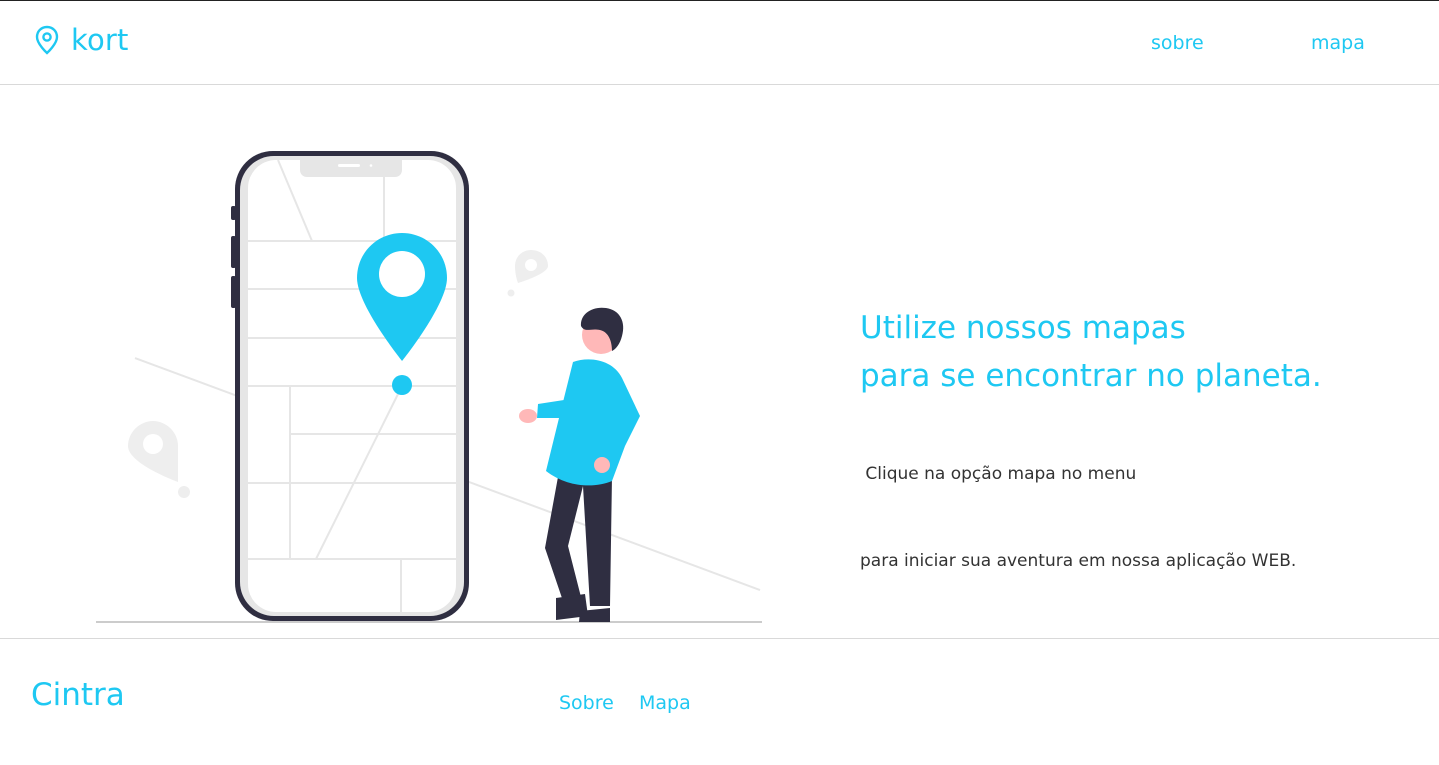  What do you see at coordinates (579, 464) in the screenshot?
I see `person-illustration` at bounding box center [579, 464].